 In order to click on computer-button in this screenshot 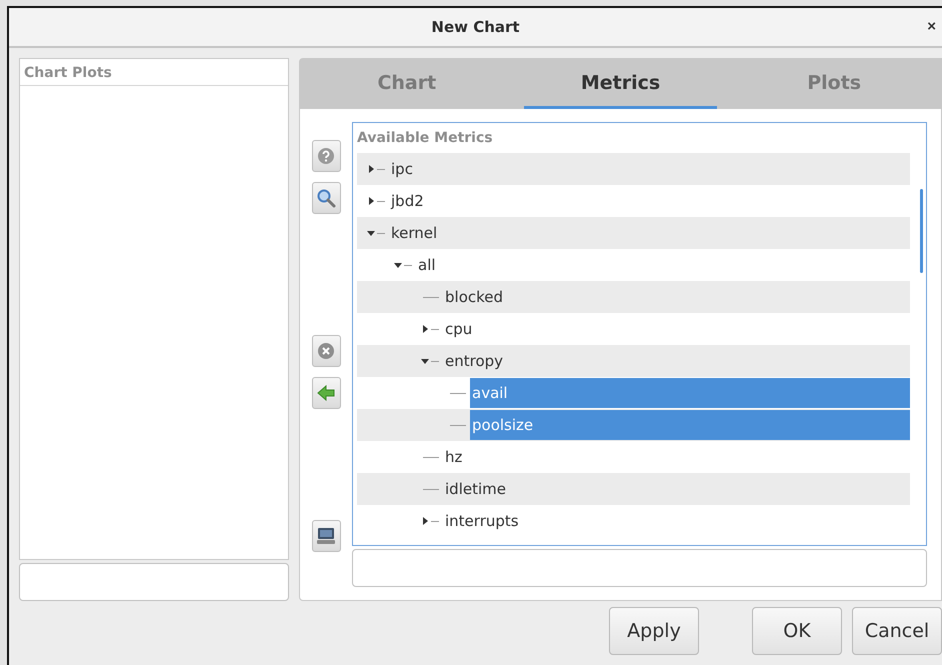, I will do `click(326, 536)`.